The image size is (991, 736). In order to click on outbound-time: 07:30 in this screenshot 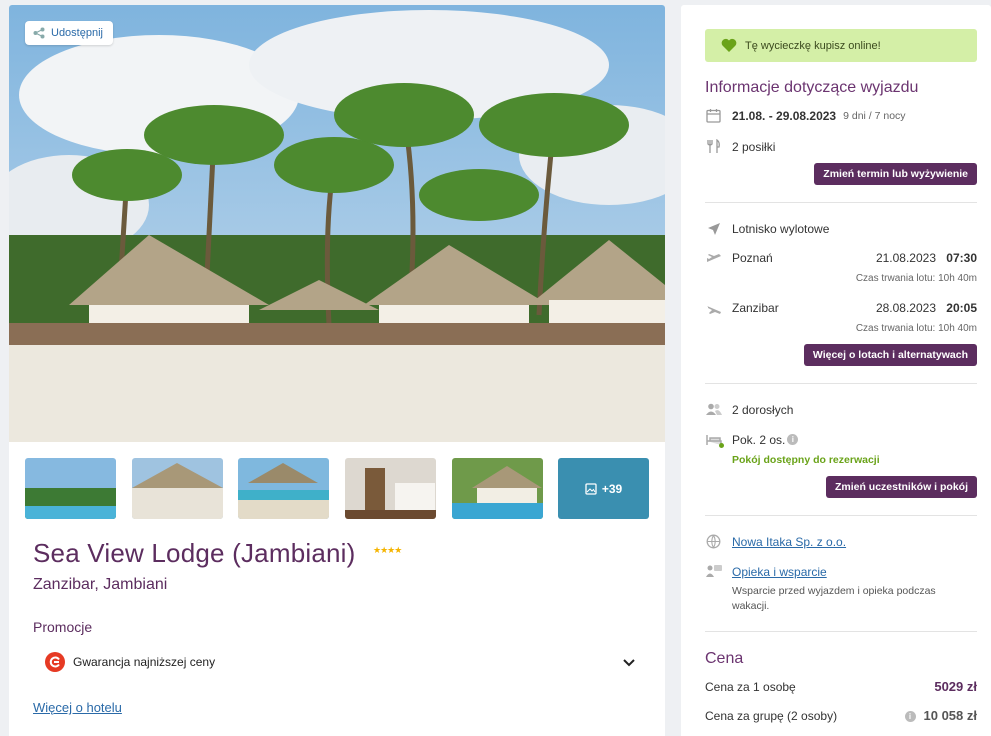, I will do `click(961, 258)`.